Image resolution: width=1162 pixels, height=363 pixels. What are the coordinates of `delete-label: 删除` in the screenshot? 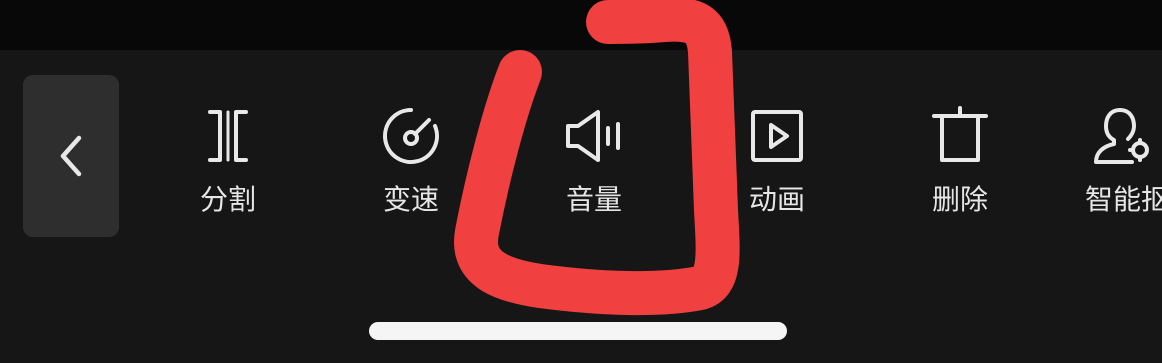 It's located at (959, 199).